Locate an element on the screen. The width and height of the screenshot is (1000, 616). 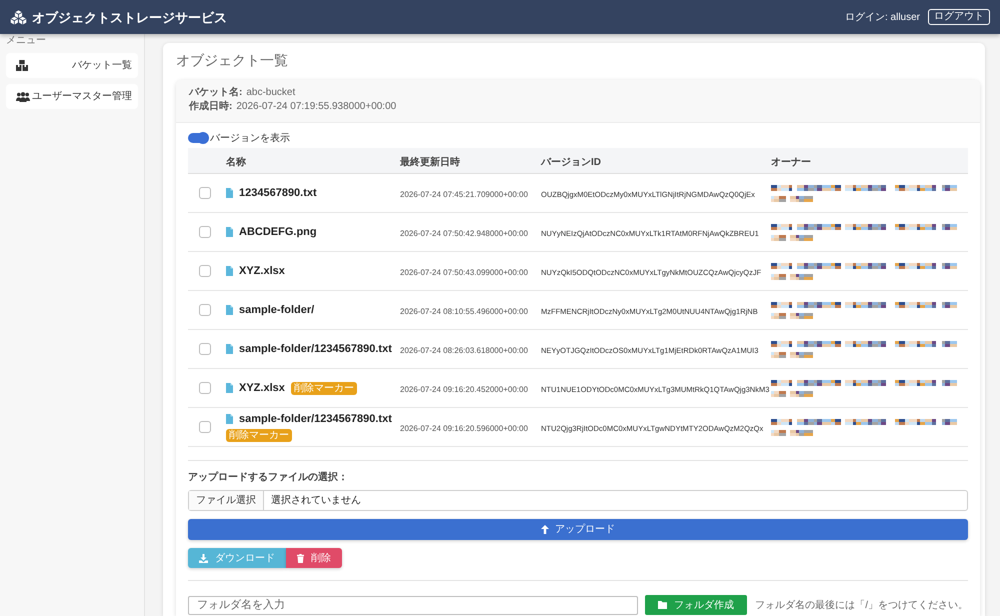
download-icon is located at coordinates (203, 558).